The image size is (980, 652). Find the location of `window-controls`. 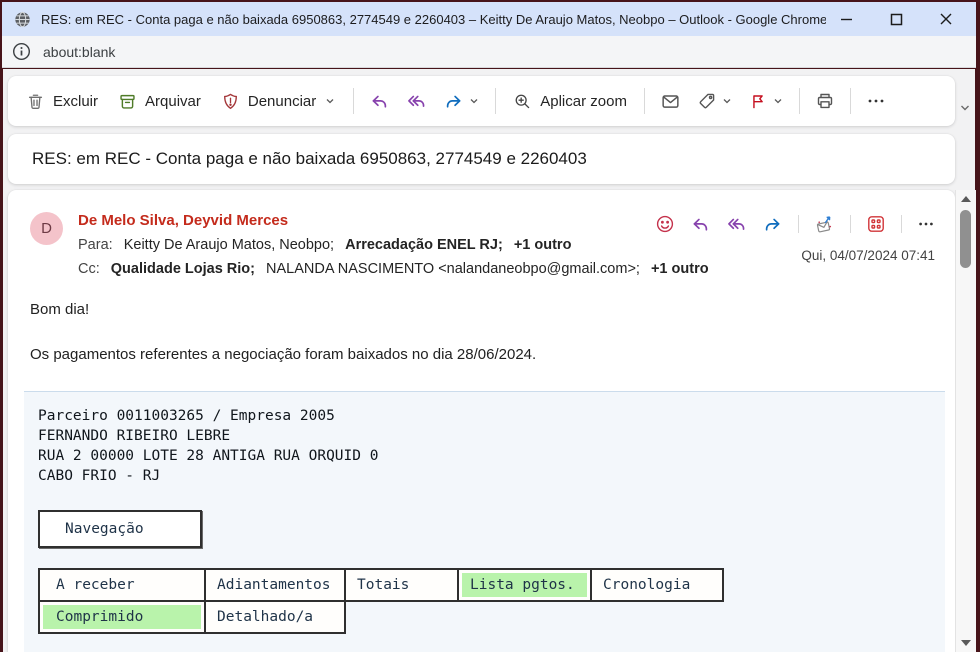

window-controls is located at coordinates (896, 19).